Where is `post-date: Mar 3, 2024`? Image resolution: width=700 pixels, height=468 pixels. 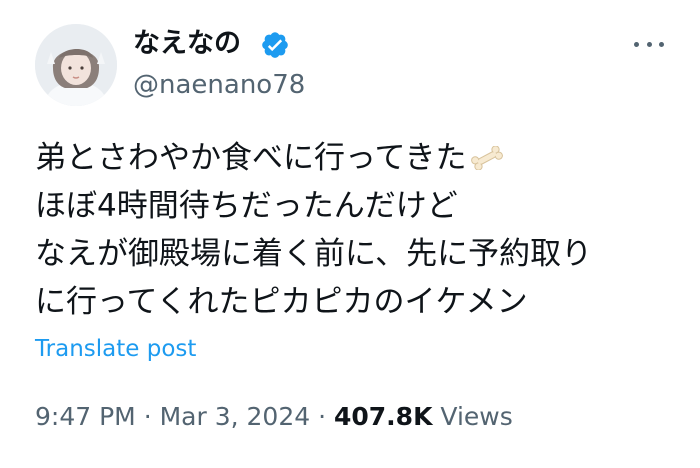
post-date: Mar 3, 2024 is located at coordinates (235, 416).